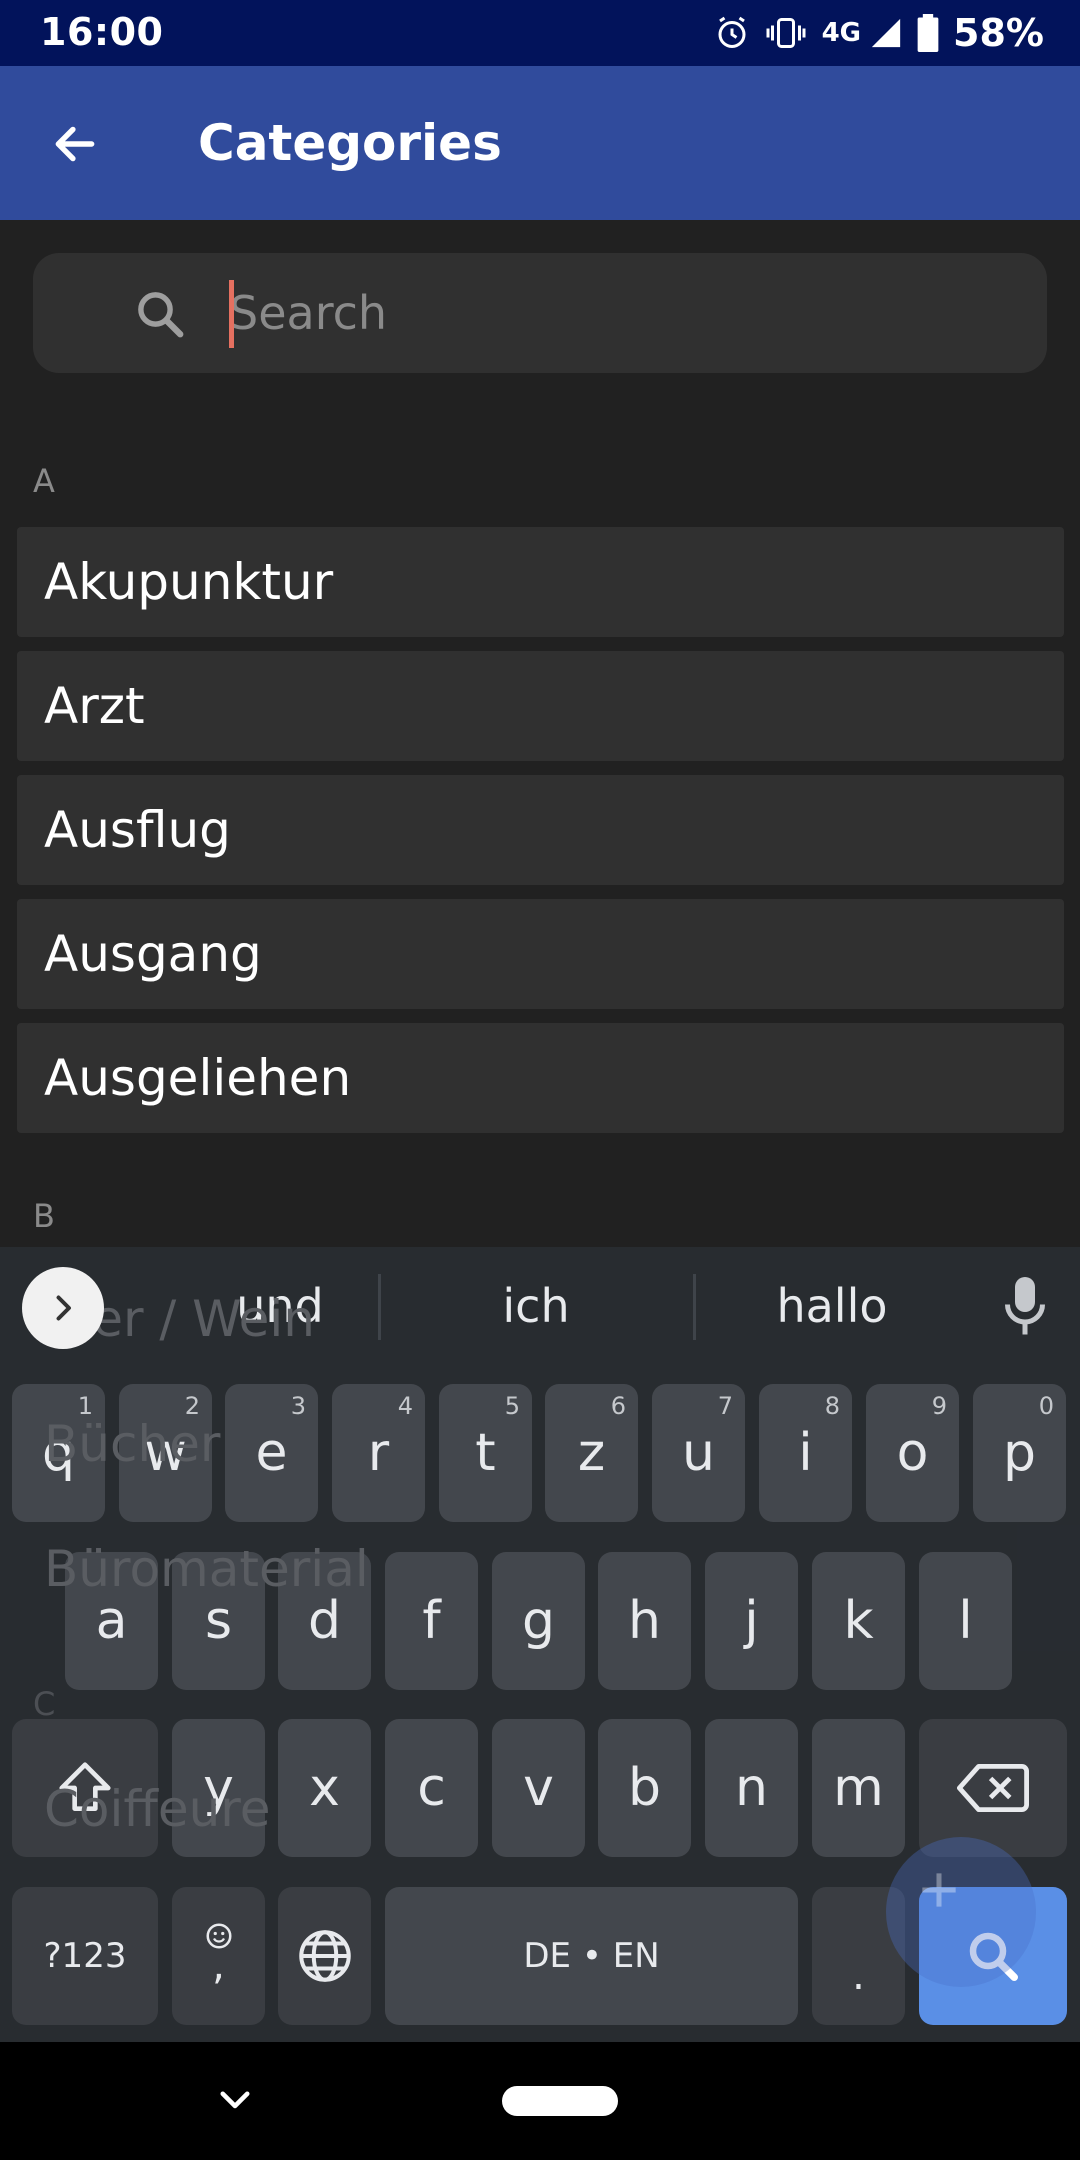  I want to click on key-b: b, so click(644, 1788).